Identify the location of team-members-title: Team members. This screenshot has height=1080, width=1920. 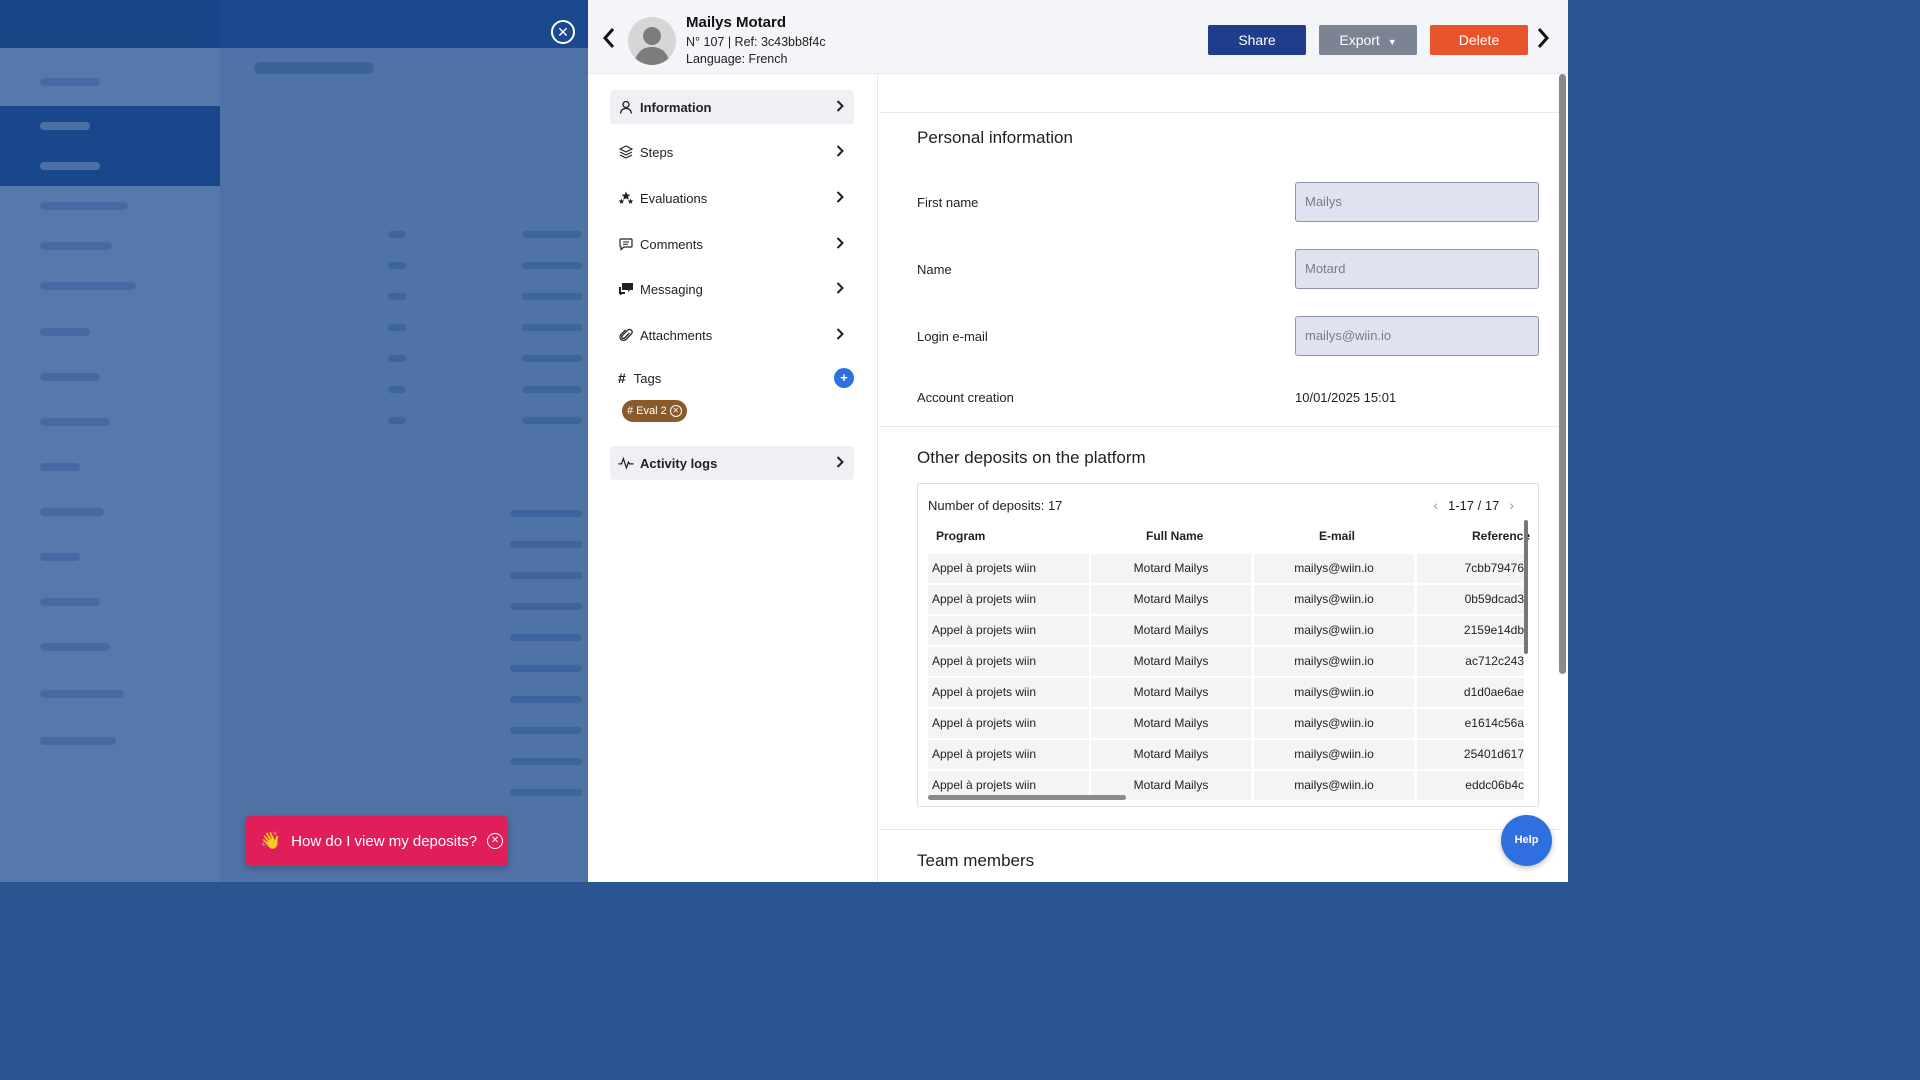
(976, 860).